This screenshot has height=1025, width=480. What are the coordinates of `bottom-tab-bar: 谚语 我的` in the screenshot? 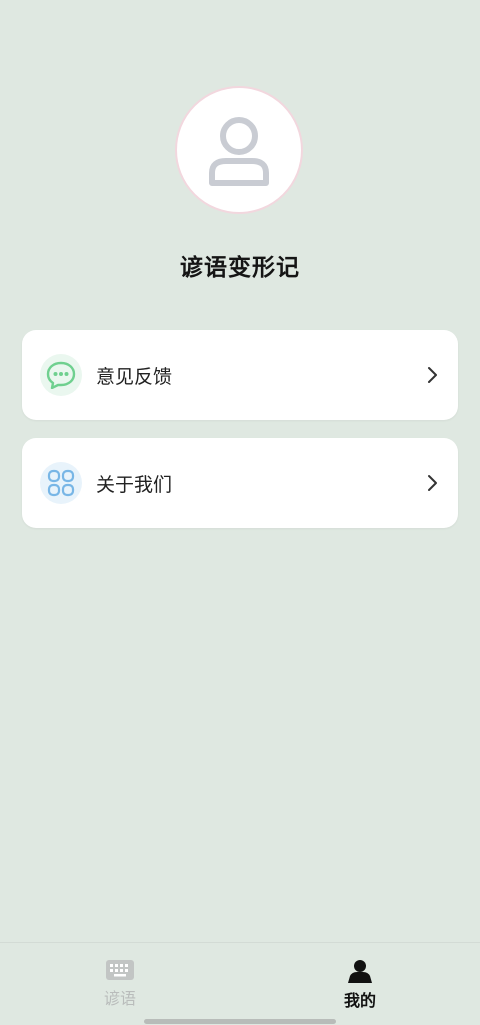 It's located at (240, 983).